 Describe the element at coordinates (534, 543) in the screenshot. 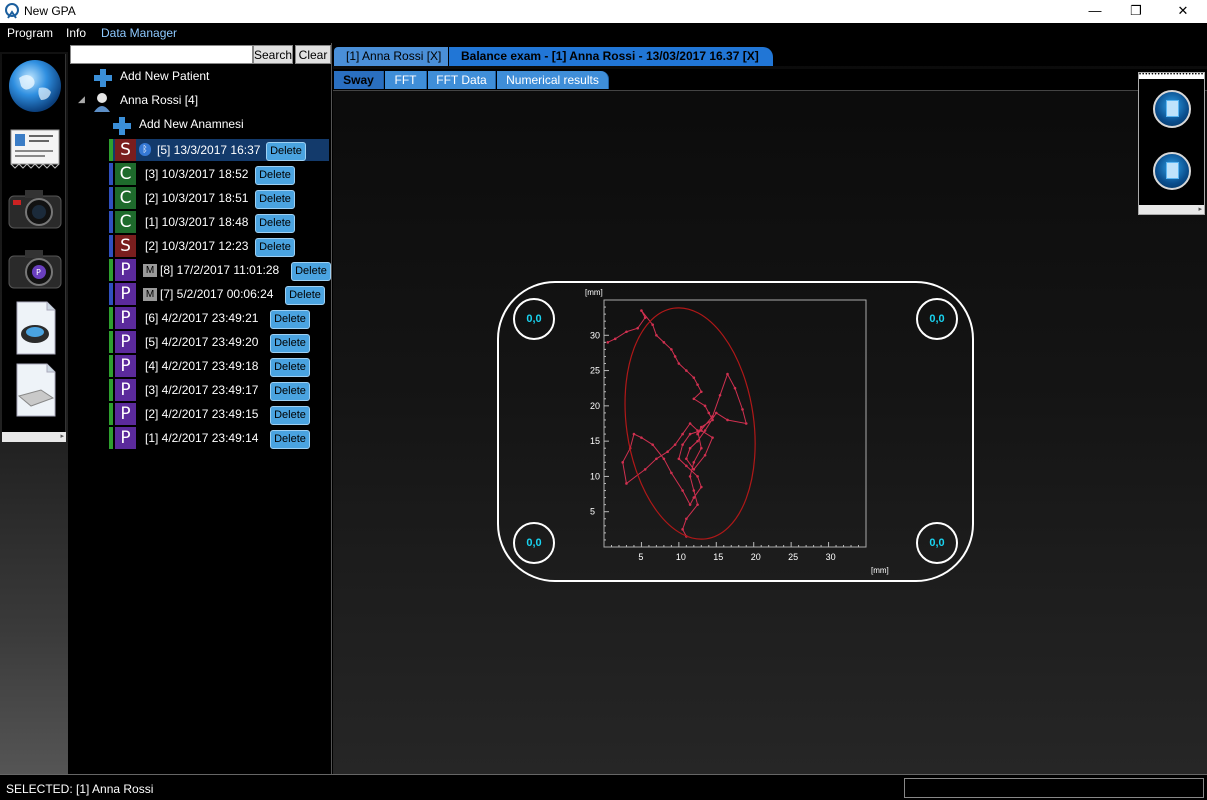

I see `corner-sensor-bottom-left: 0,0` at that location.